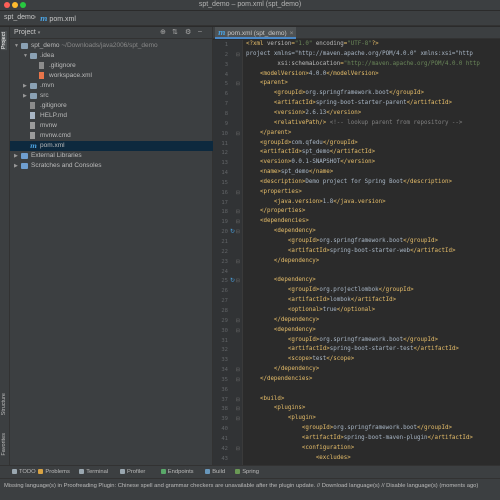 This screenshot has height=500, width=500. Describe the element at coordinates (111, 86) in the screenshot. I see `tree-item: ▶ .mvn` at that location.